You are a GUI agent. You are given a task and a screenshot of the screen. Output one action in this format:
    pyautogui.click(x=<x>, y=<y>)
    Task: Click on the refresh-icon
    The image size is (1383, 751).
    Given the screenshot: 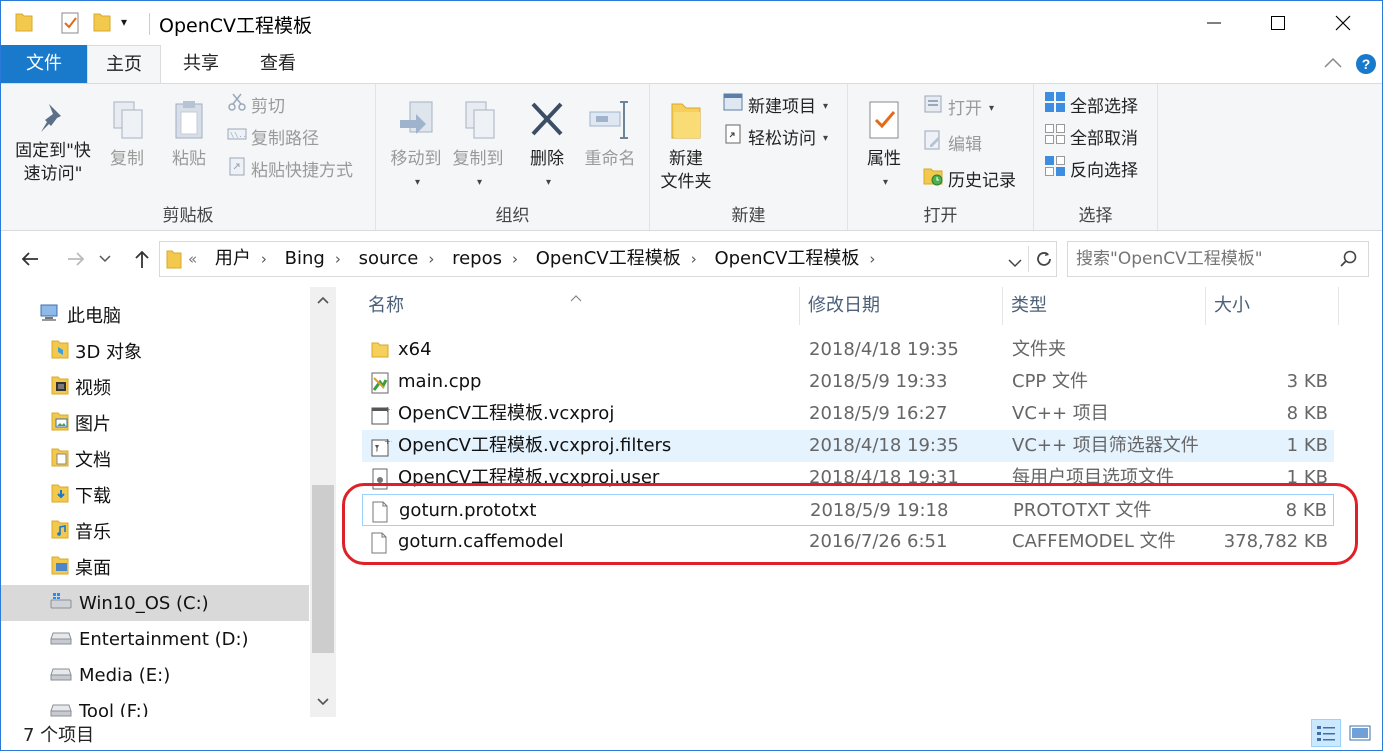 What is the action you would take?
    pyautogui.click(x=1044, y=261)
    